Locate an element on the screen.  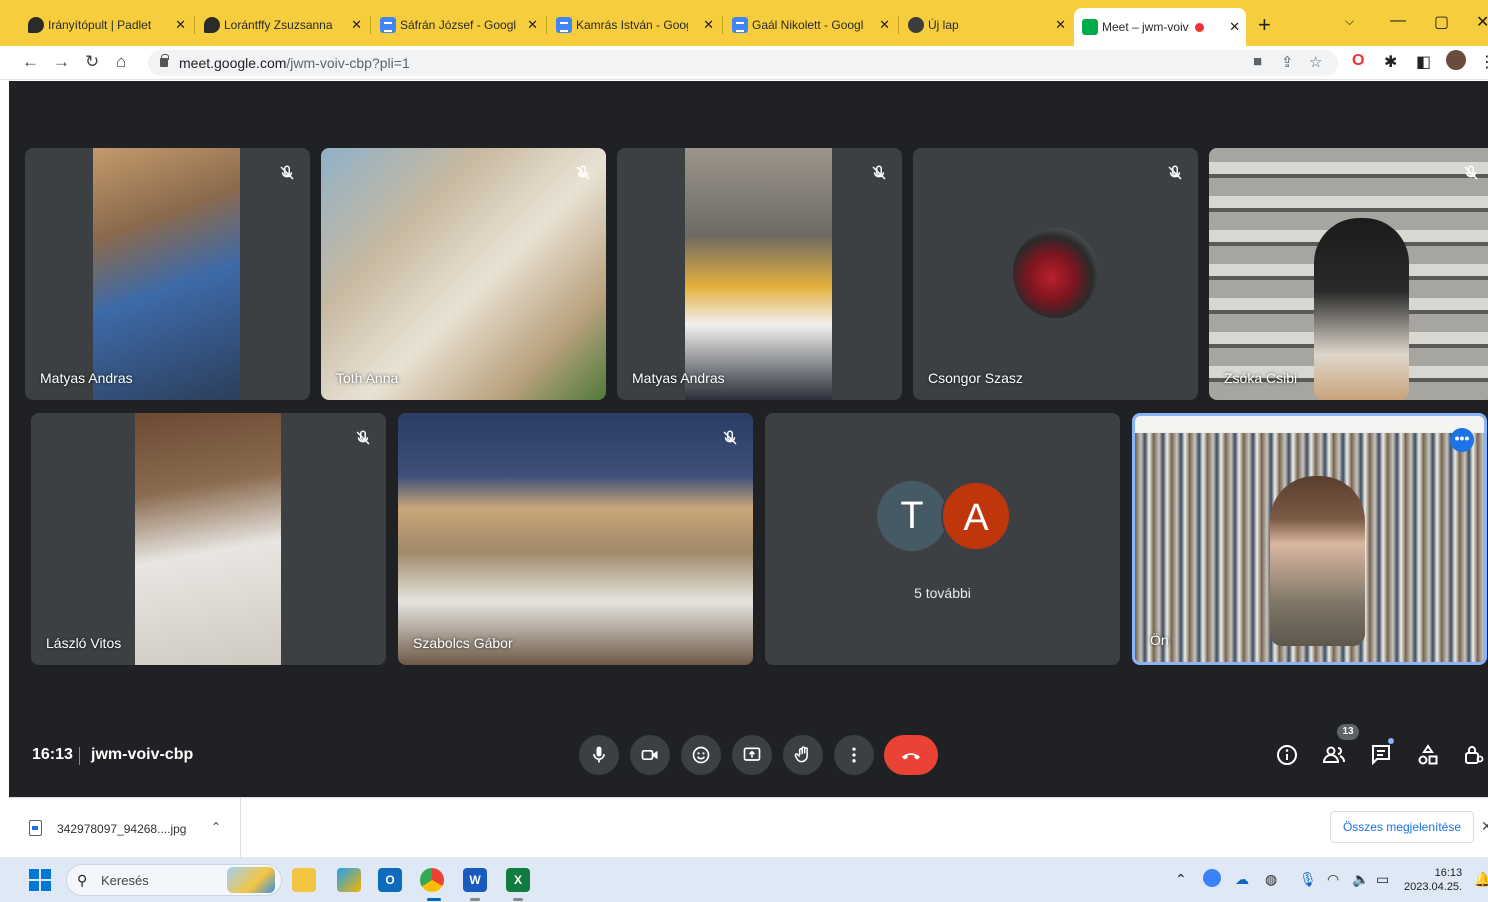
browser-tab-gaal: Gaál Nikolett - Googl ✕ is located at coordinates (810, 25).